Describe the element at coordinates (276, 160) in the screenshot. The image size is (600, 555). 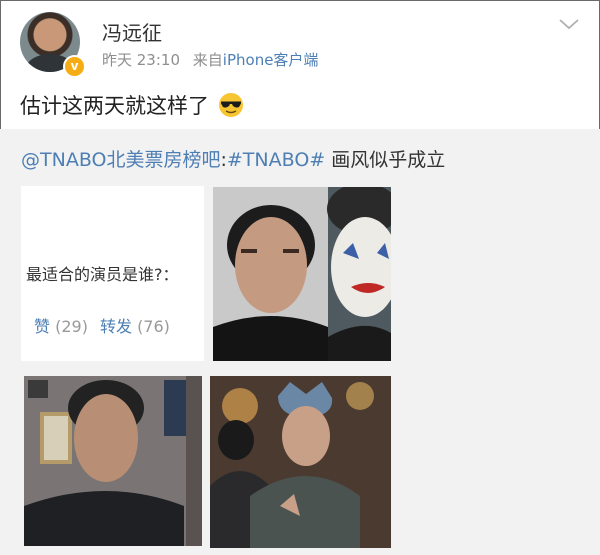
I see `repost-hashtag: #TNABO#` at that location.